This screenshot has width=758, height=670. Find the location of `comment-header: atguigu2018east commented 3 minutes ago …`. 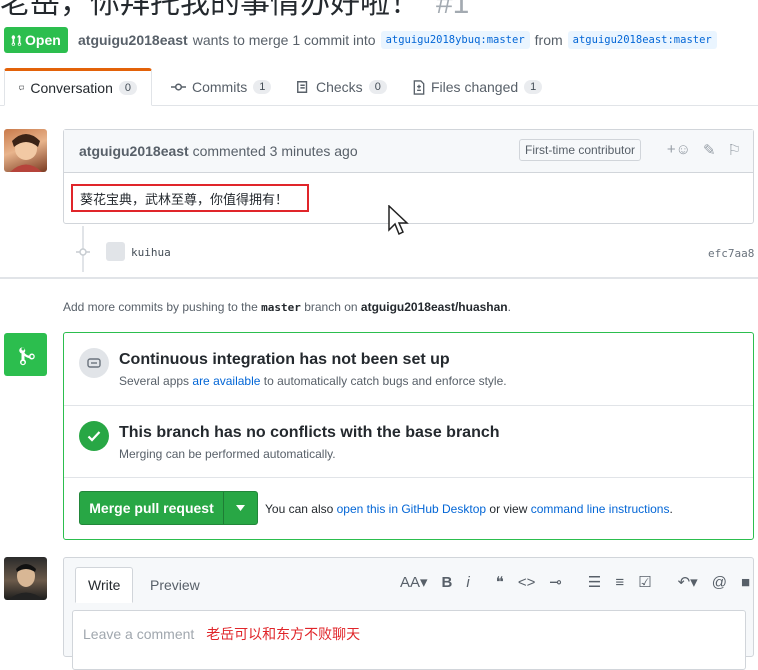

comment-header: atguigu2018east commented 3 minutes ago … is located at coordinates (408, 151).